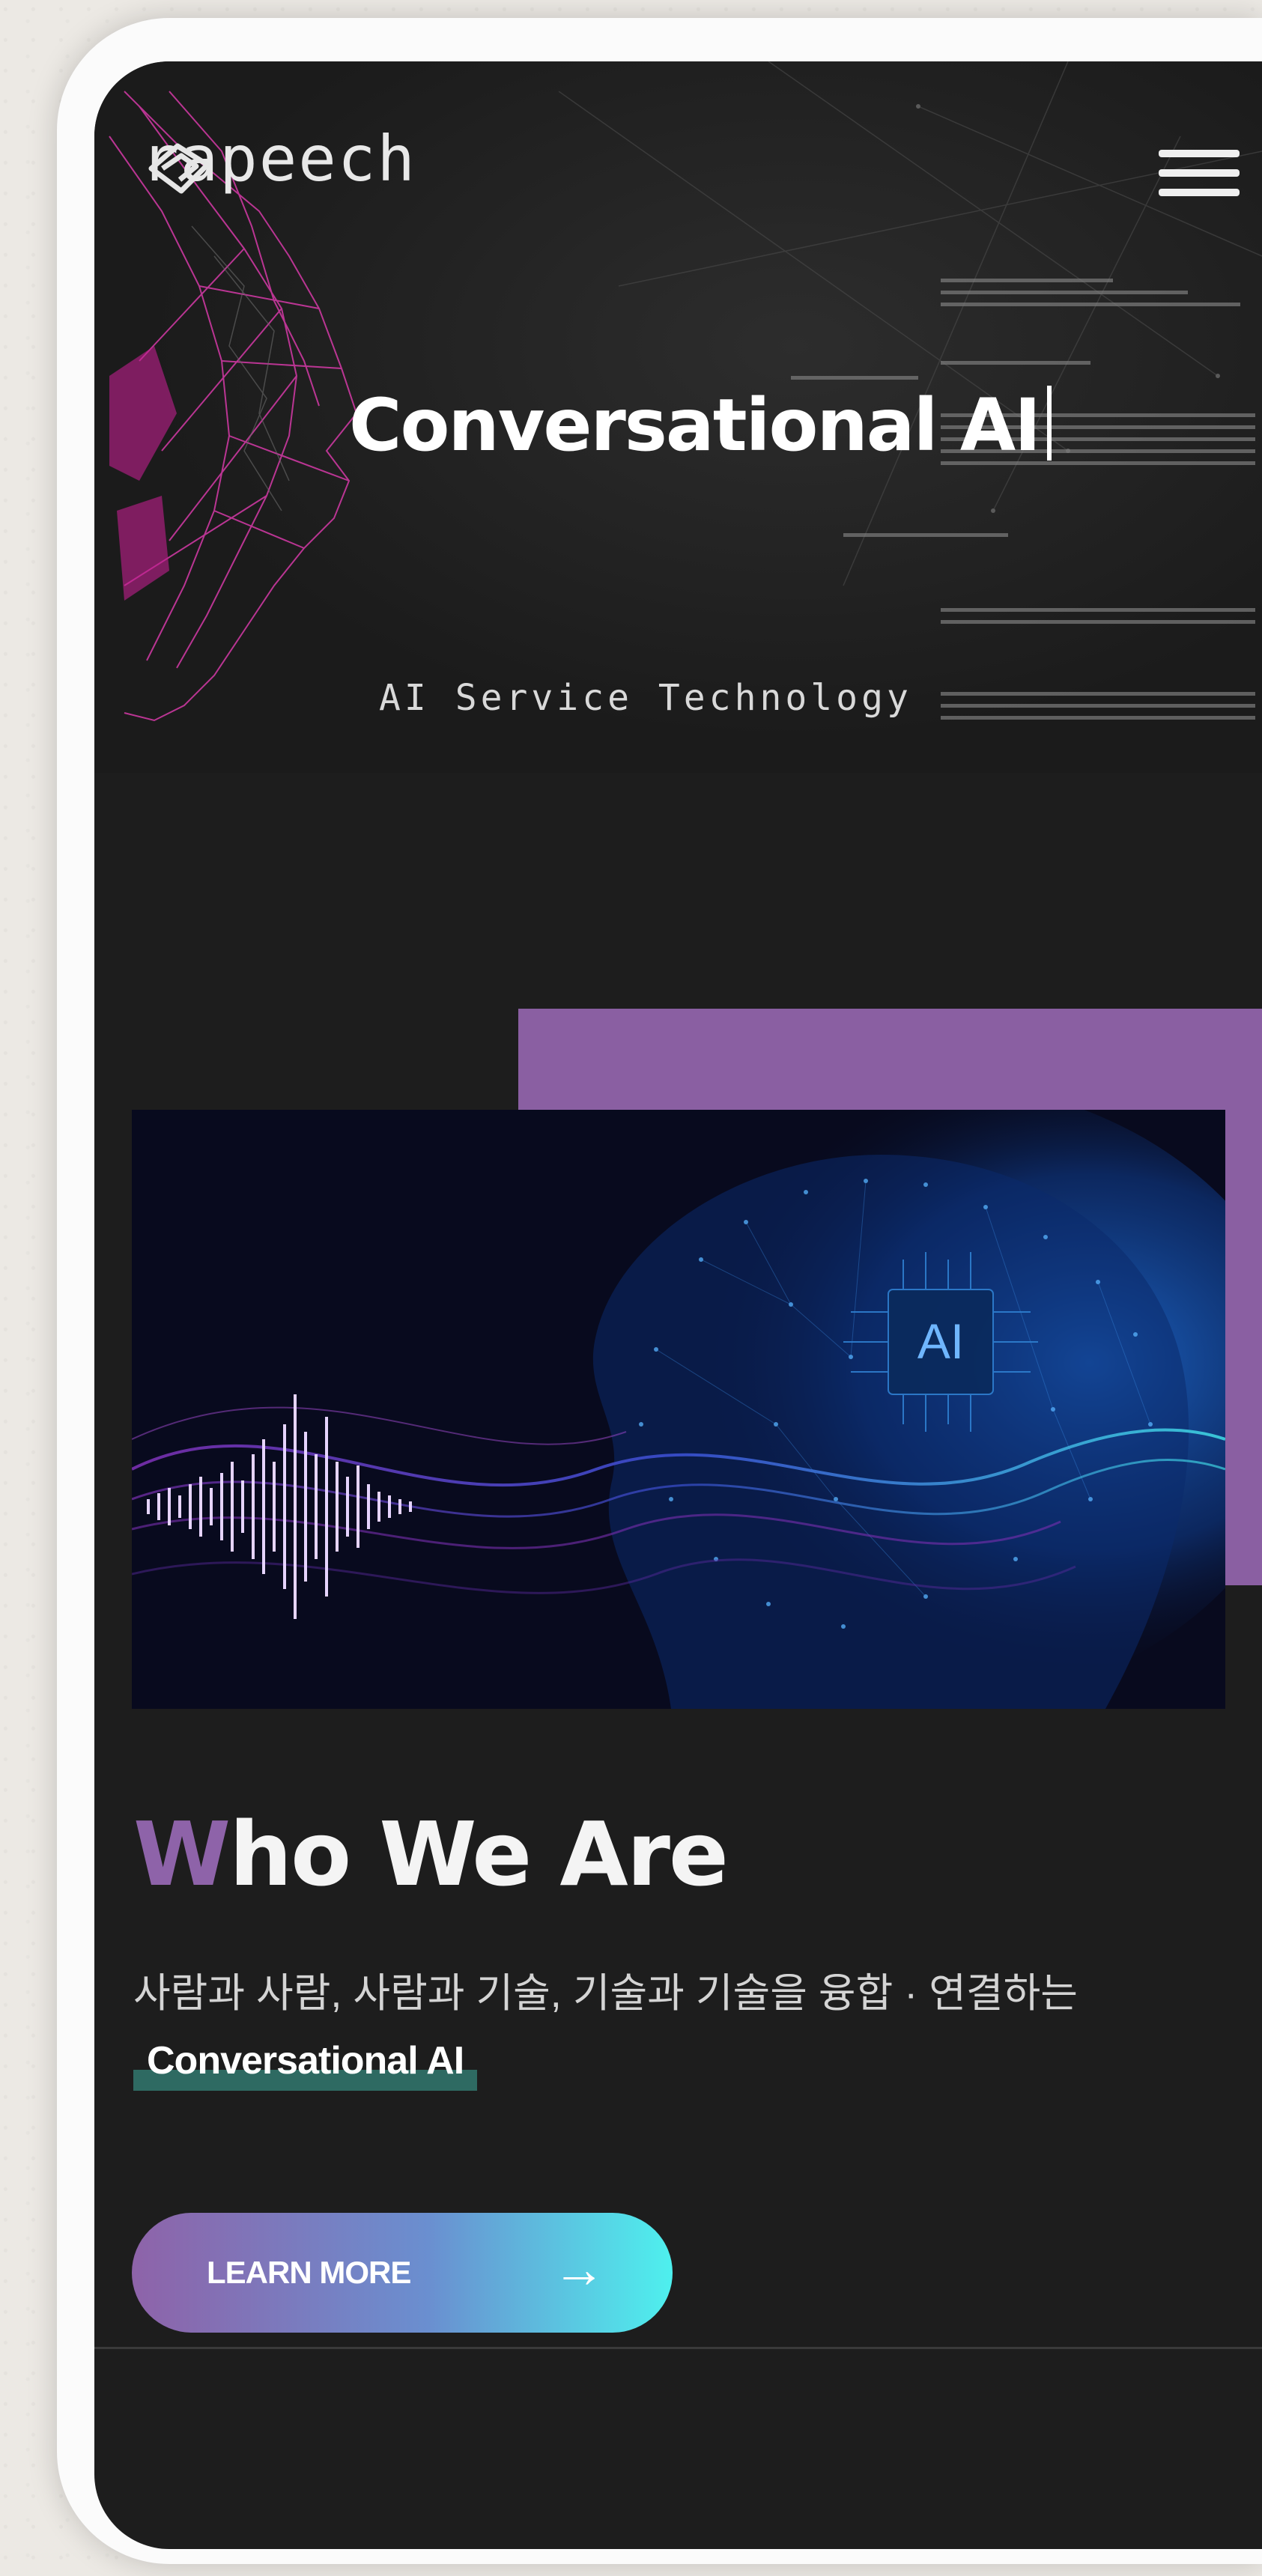 This screenshot has width=1262, height=2576. What do you see at coordinates (305, 2064) in the screenshot?
I see `highlight-label: Conversational AI` at bounding box center [305, 2064].